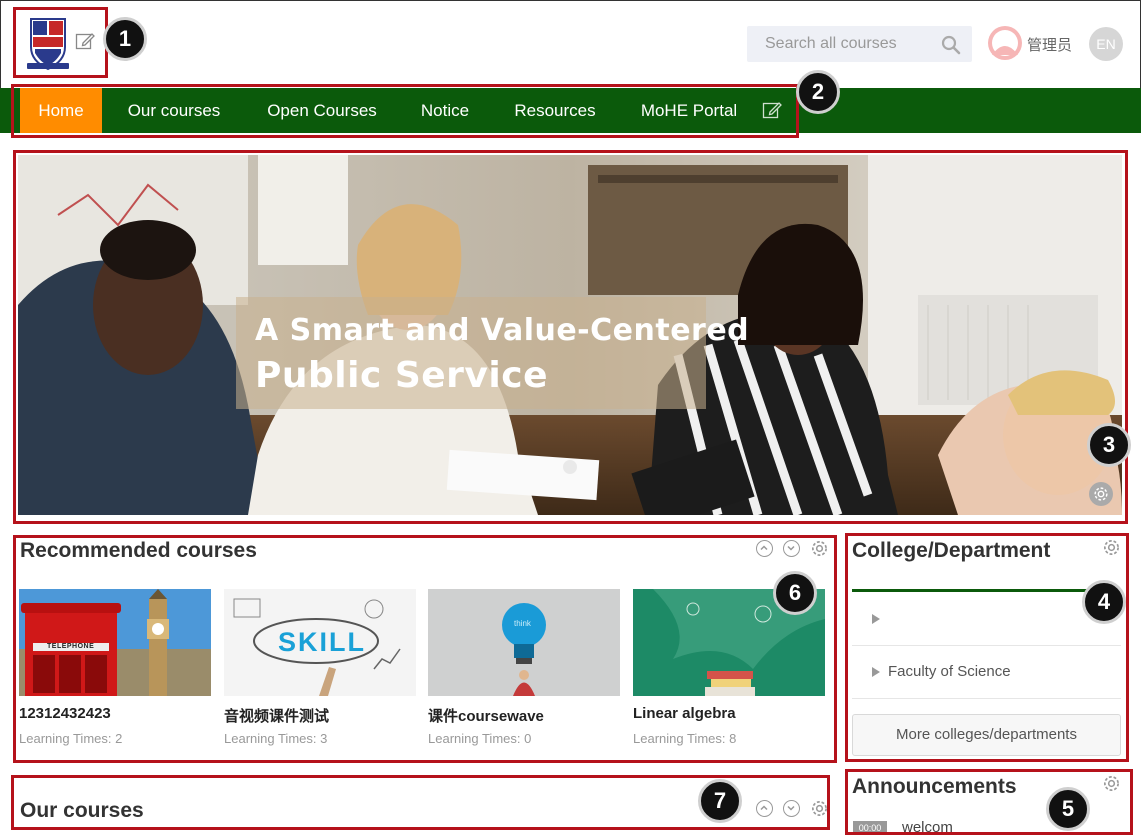 This screenshot has height=836, width=1141. What do you see at coordinates (720, 801) in the screenshot?
I see `callout-7: 7` at bounding box center [720, 801].